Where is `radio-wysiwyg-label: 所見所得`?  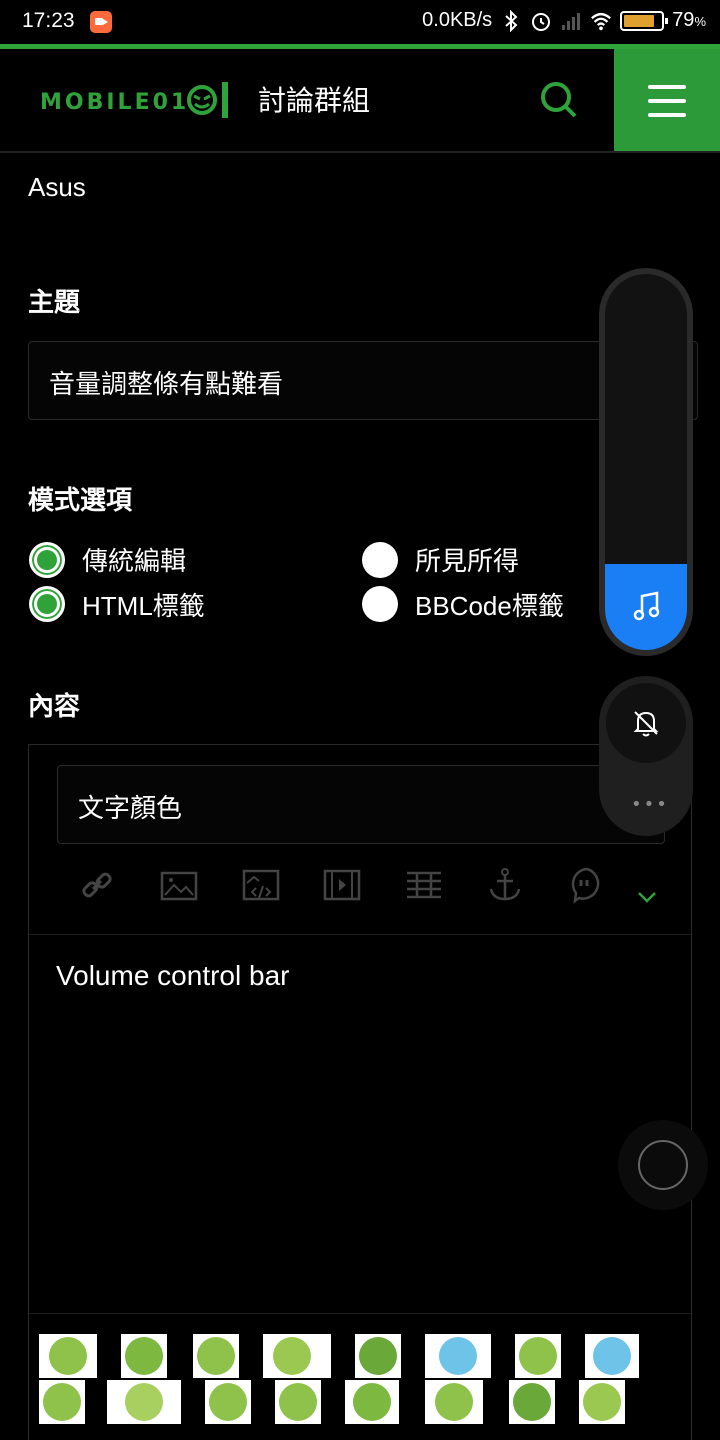 radio-wysiwyg-label: 所見所得 is located at coordinates (467, 562).